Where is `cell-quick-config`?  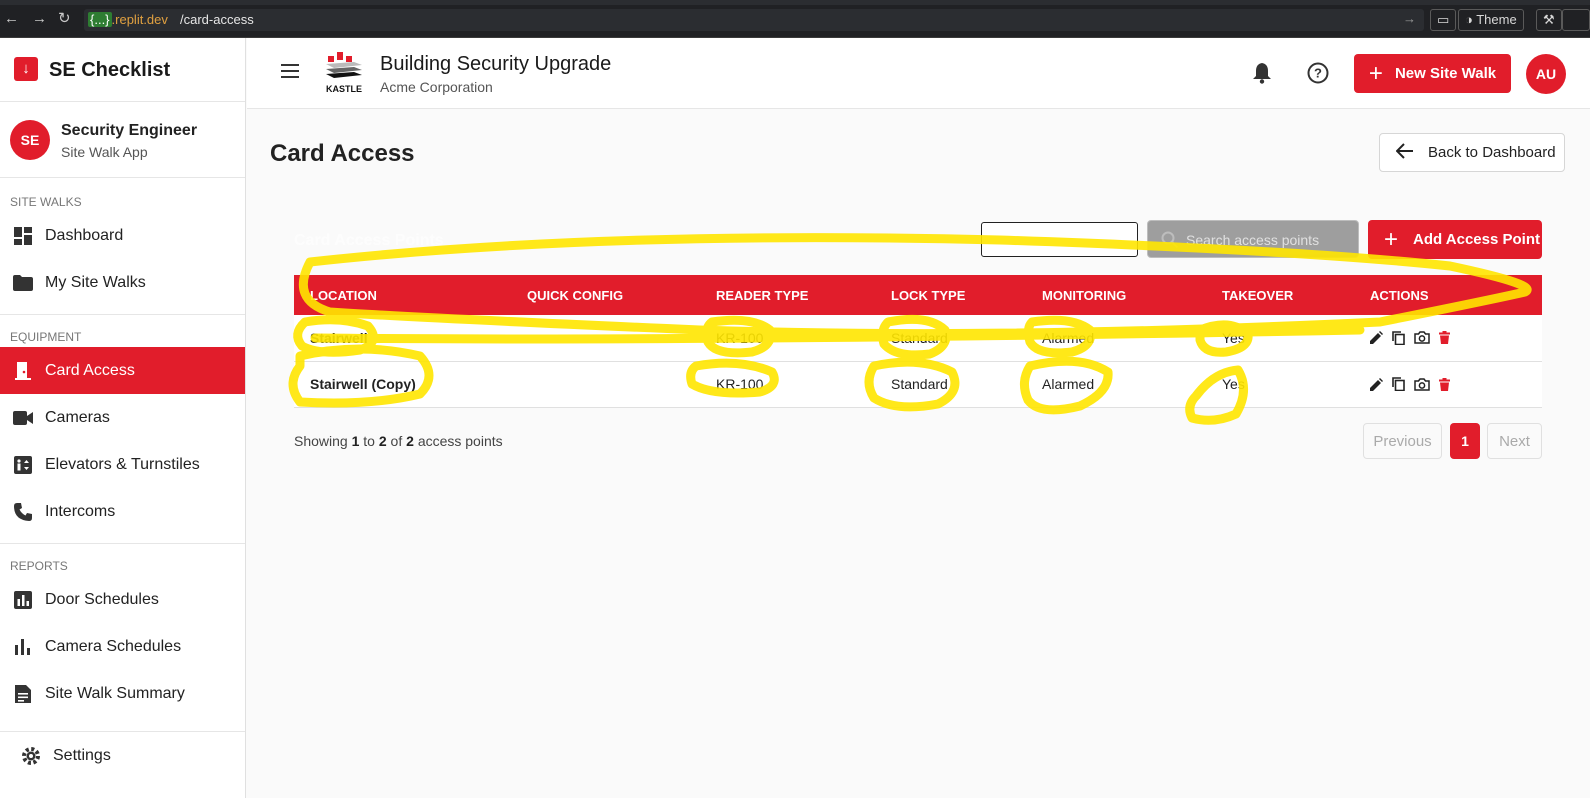
cell-quick-config is located at coordinates (605, 384).